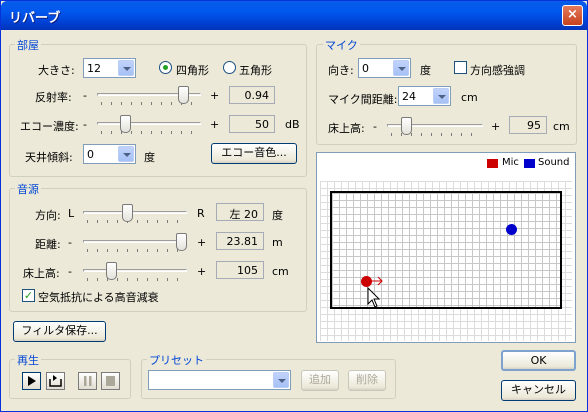  I want to click on source-dir-label: 方向:, so click(48, 215).